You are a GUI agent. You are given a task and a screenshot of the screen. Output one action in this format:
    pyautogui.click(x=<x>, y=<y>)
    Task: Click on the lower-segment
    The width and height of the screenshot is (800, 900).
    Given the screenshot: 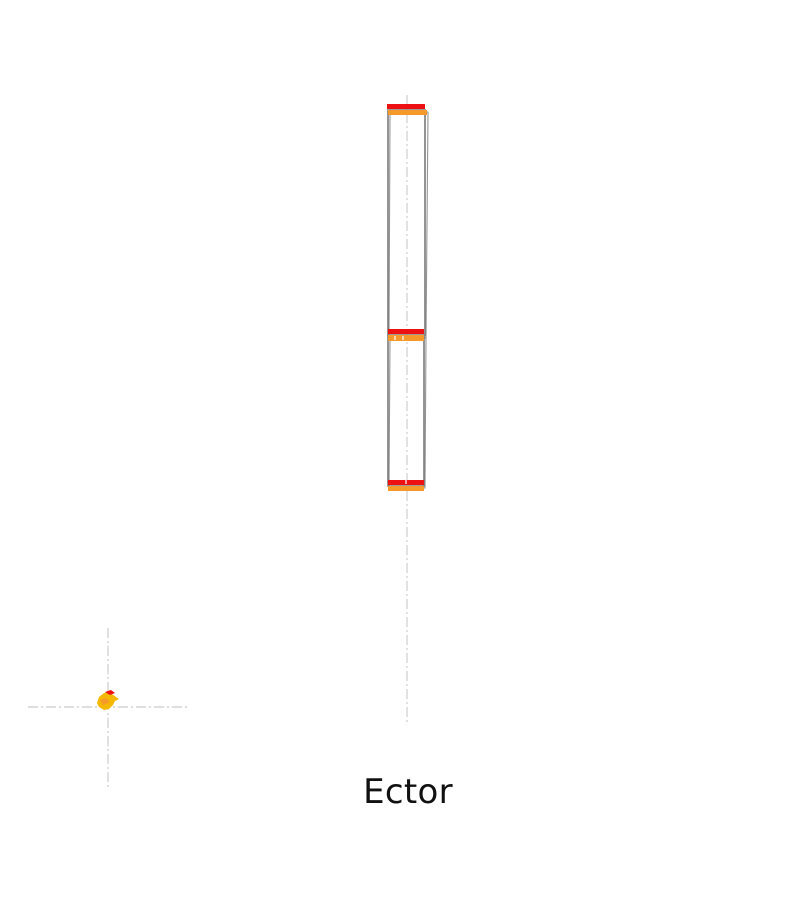 What is the action you would take?
    pyautogui.click(x=407, y=412)
    